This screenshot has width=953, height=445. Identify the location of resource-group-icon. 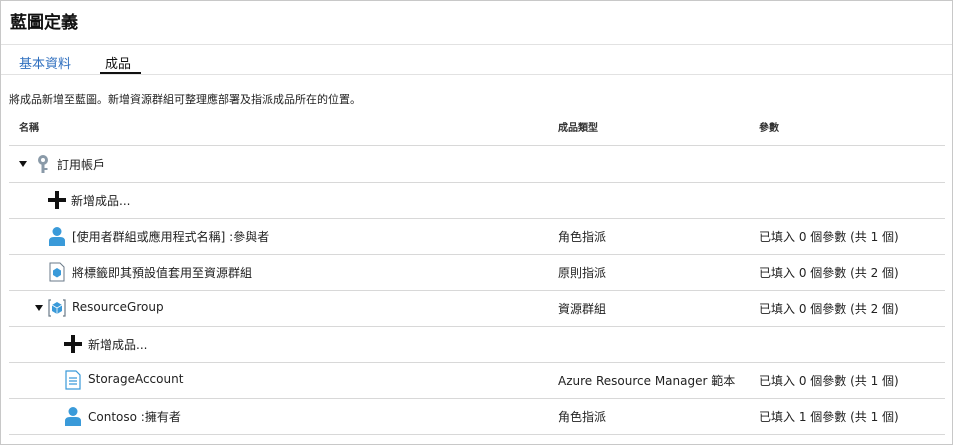
(57, 308).